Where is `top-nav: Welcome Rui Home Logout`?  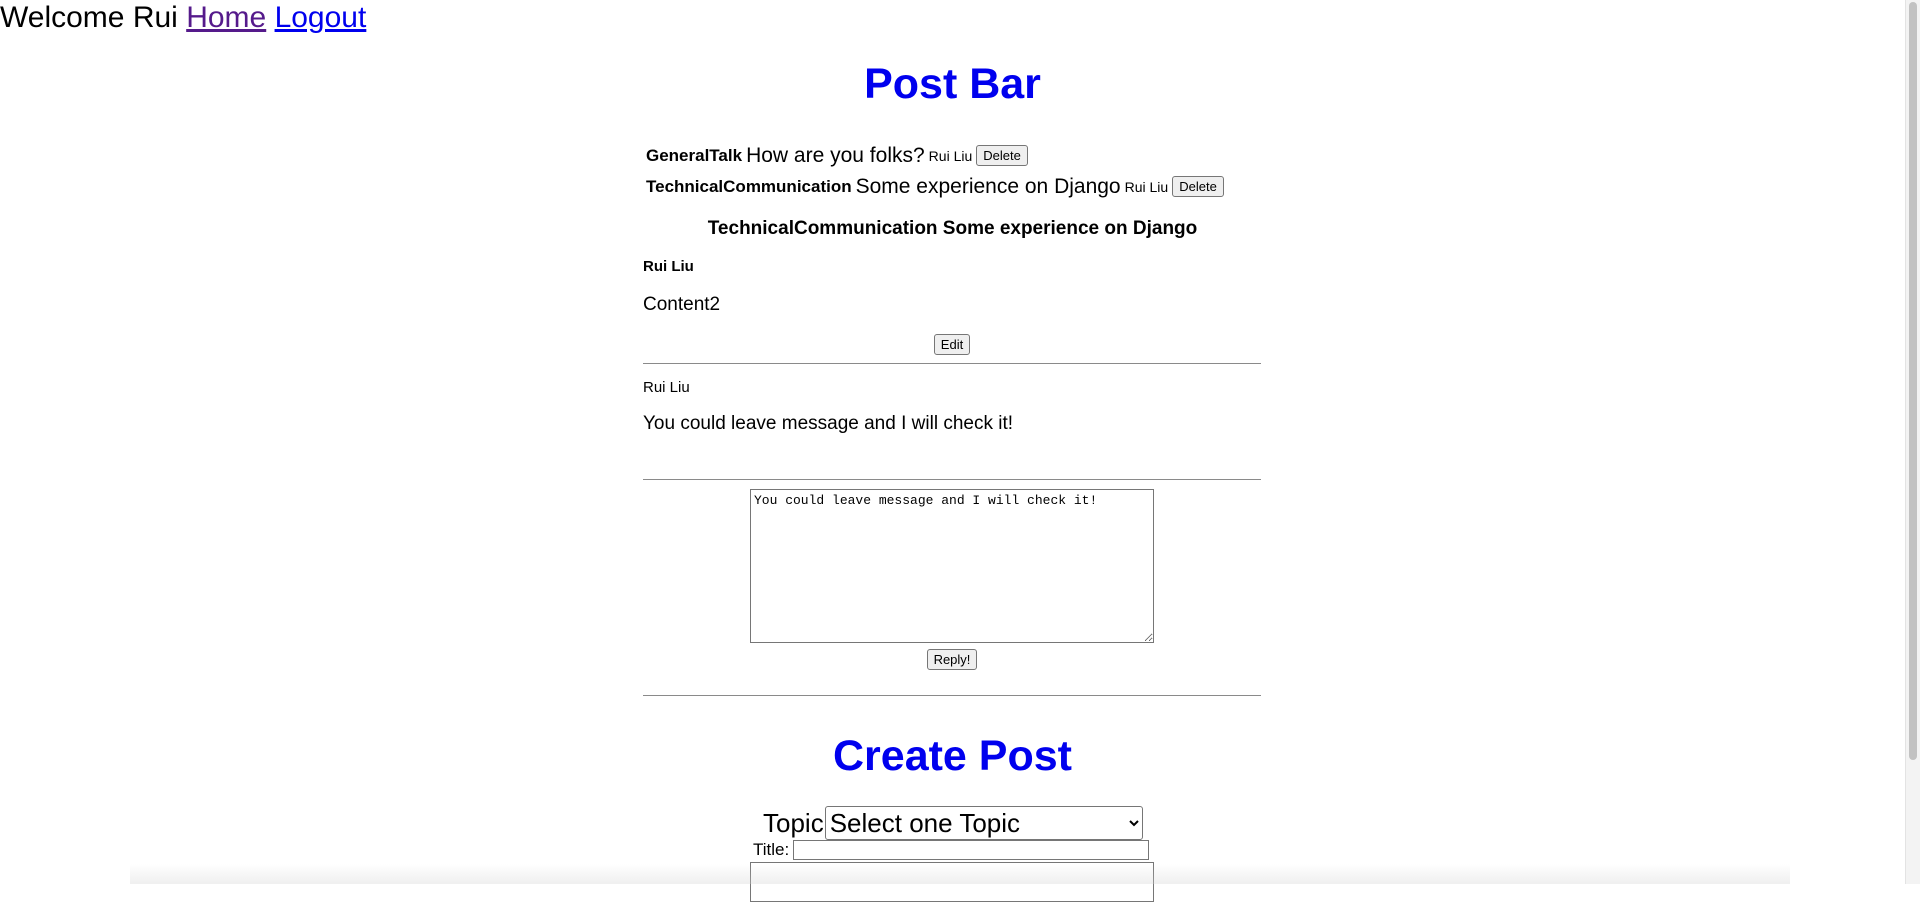
top-nav: Welcome Rui Home Logout is located at coordinates (183, 18).